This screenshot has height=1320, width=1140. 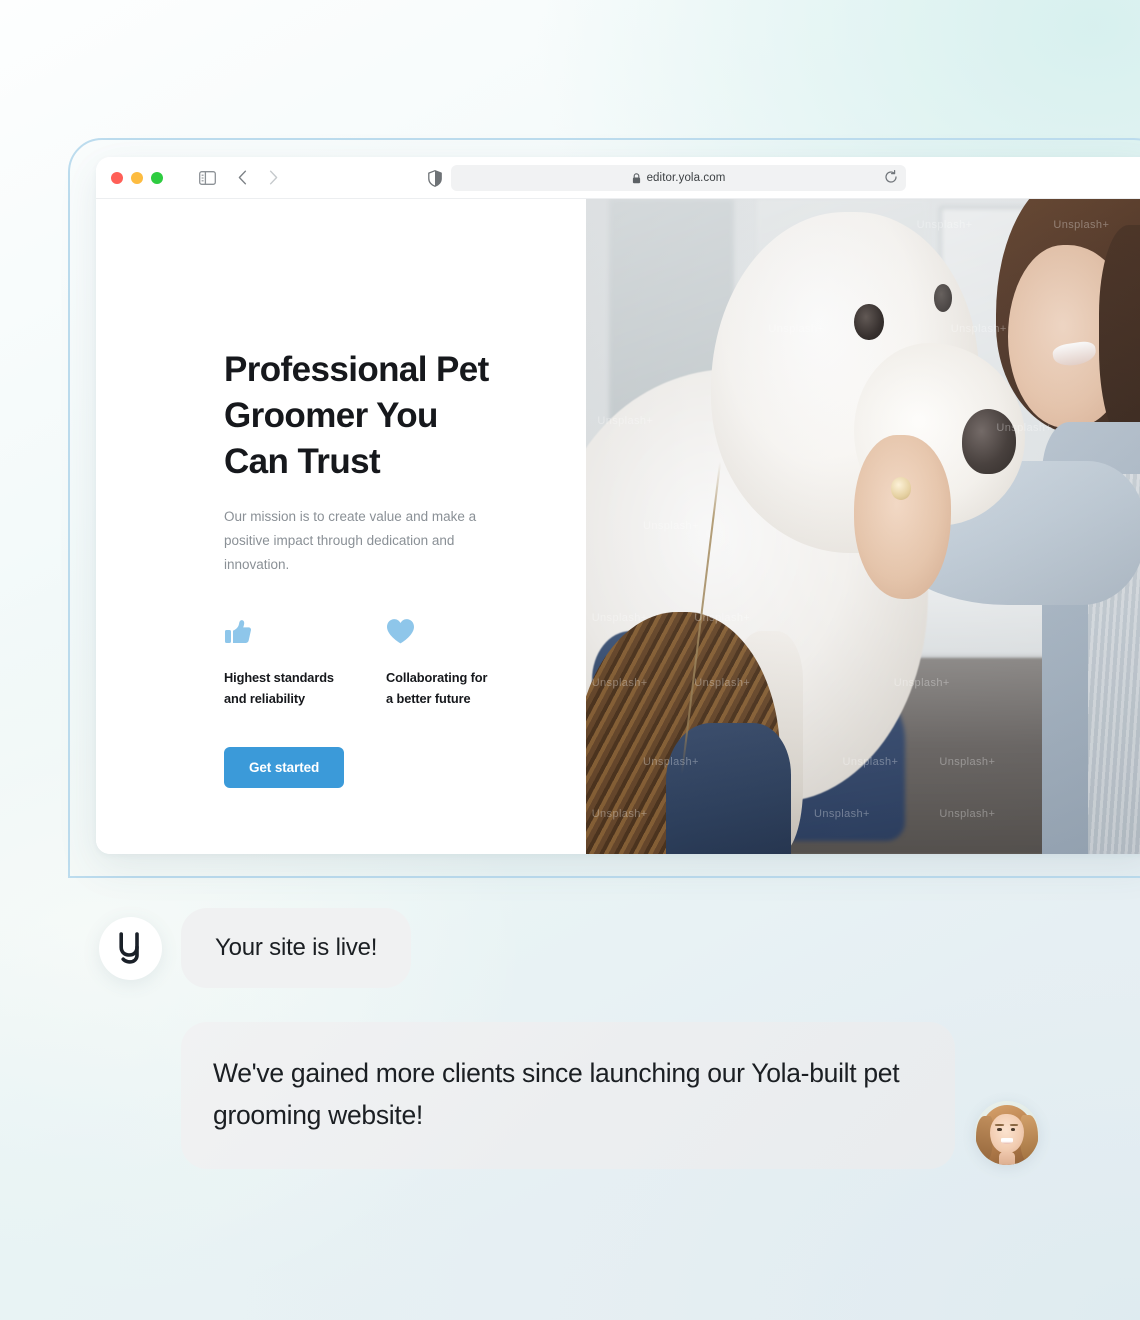 I want to click on address-bar: editor.yola.com, so click(x=678, y=178).